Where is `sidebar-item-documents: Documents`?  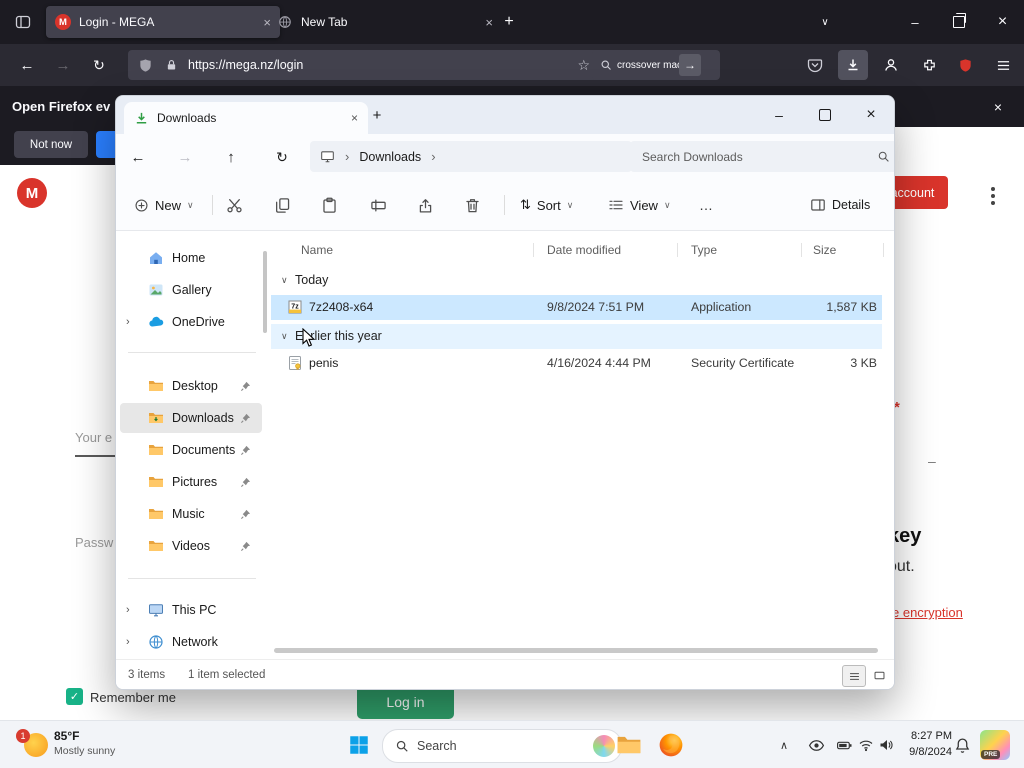
sidebar-item-documents: Documents is located at coordinates (191, 450).